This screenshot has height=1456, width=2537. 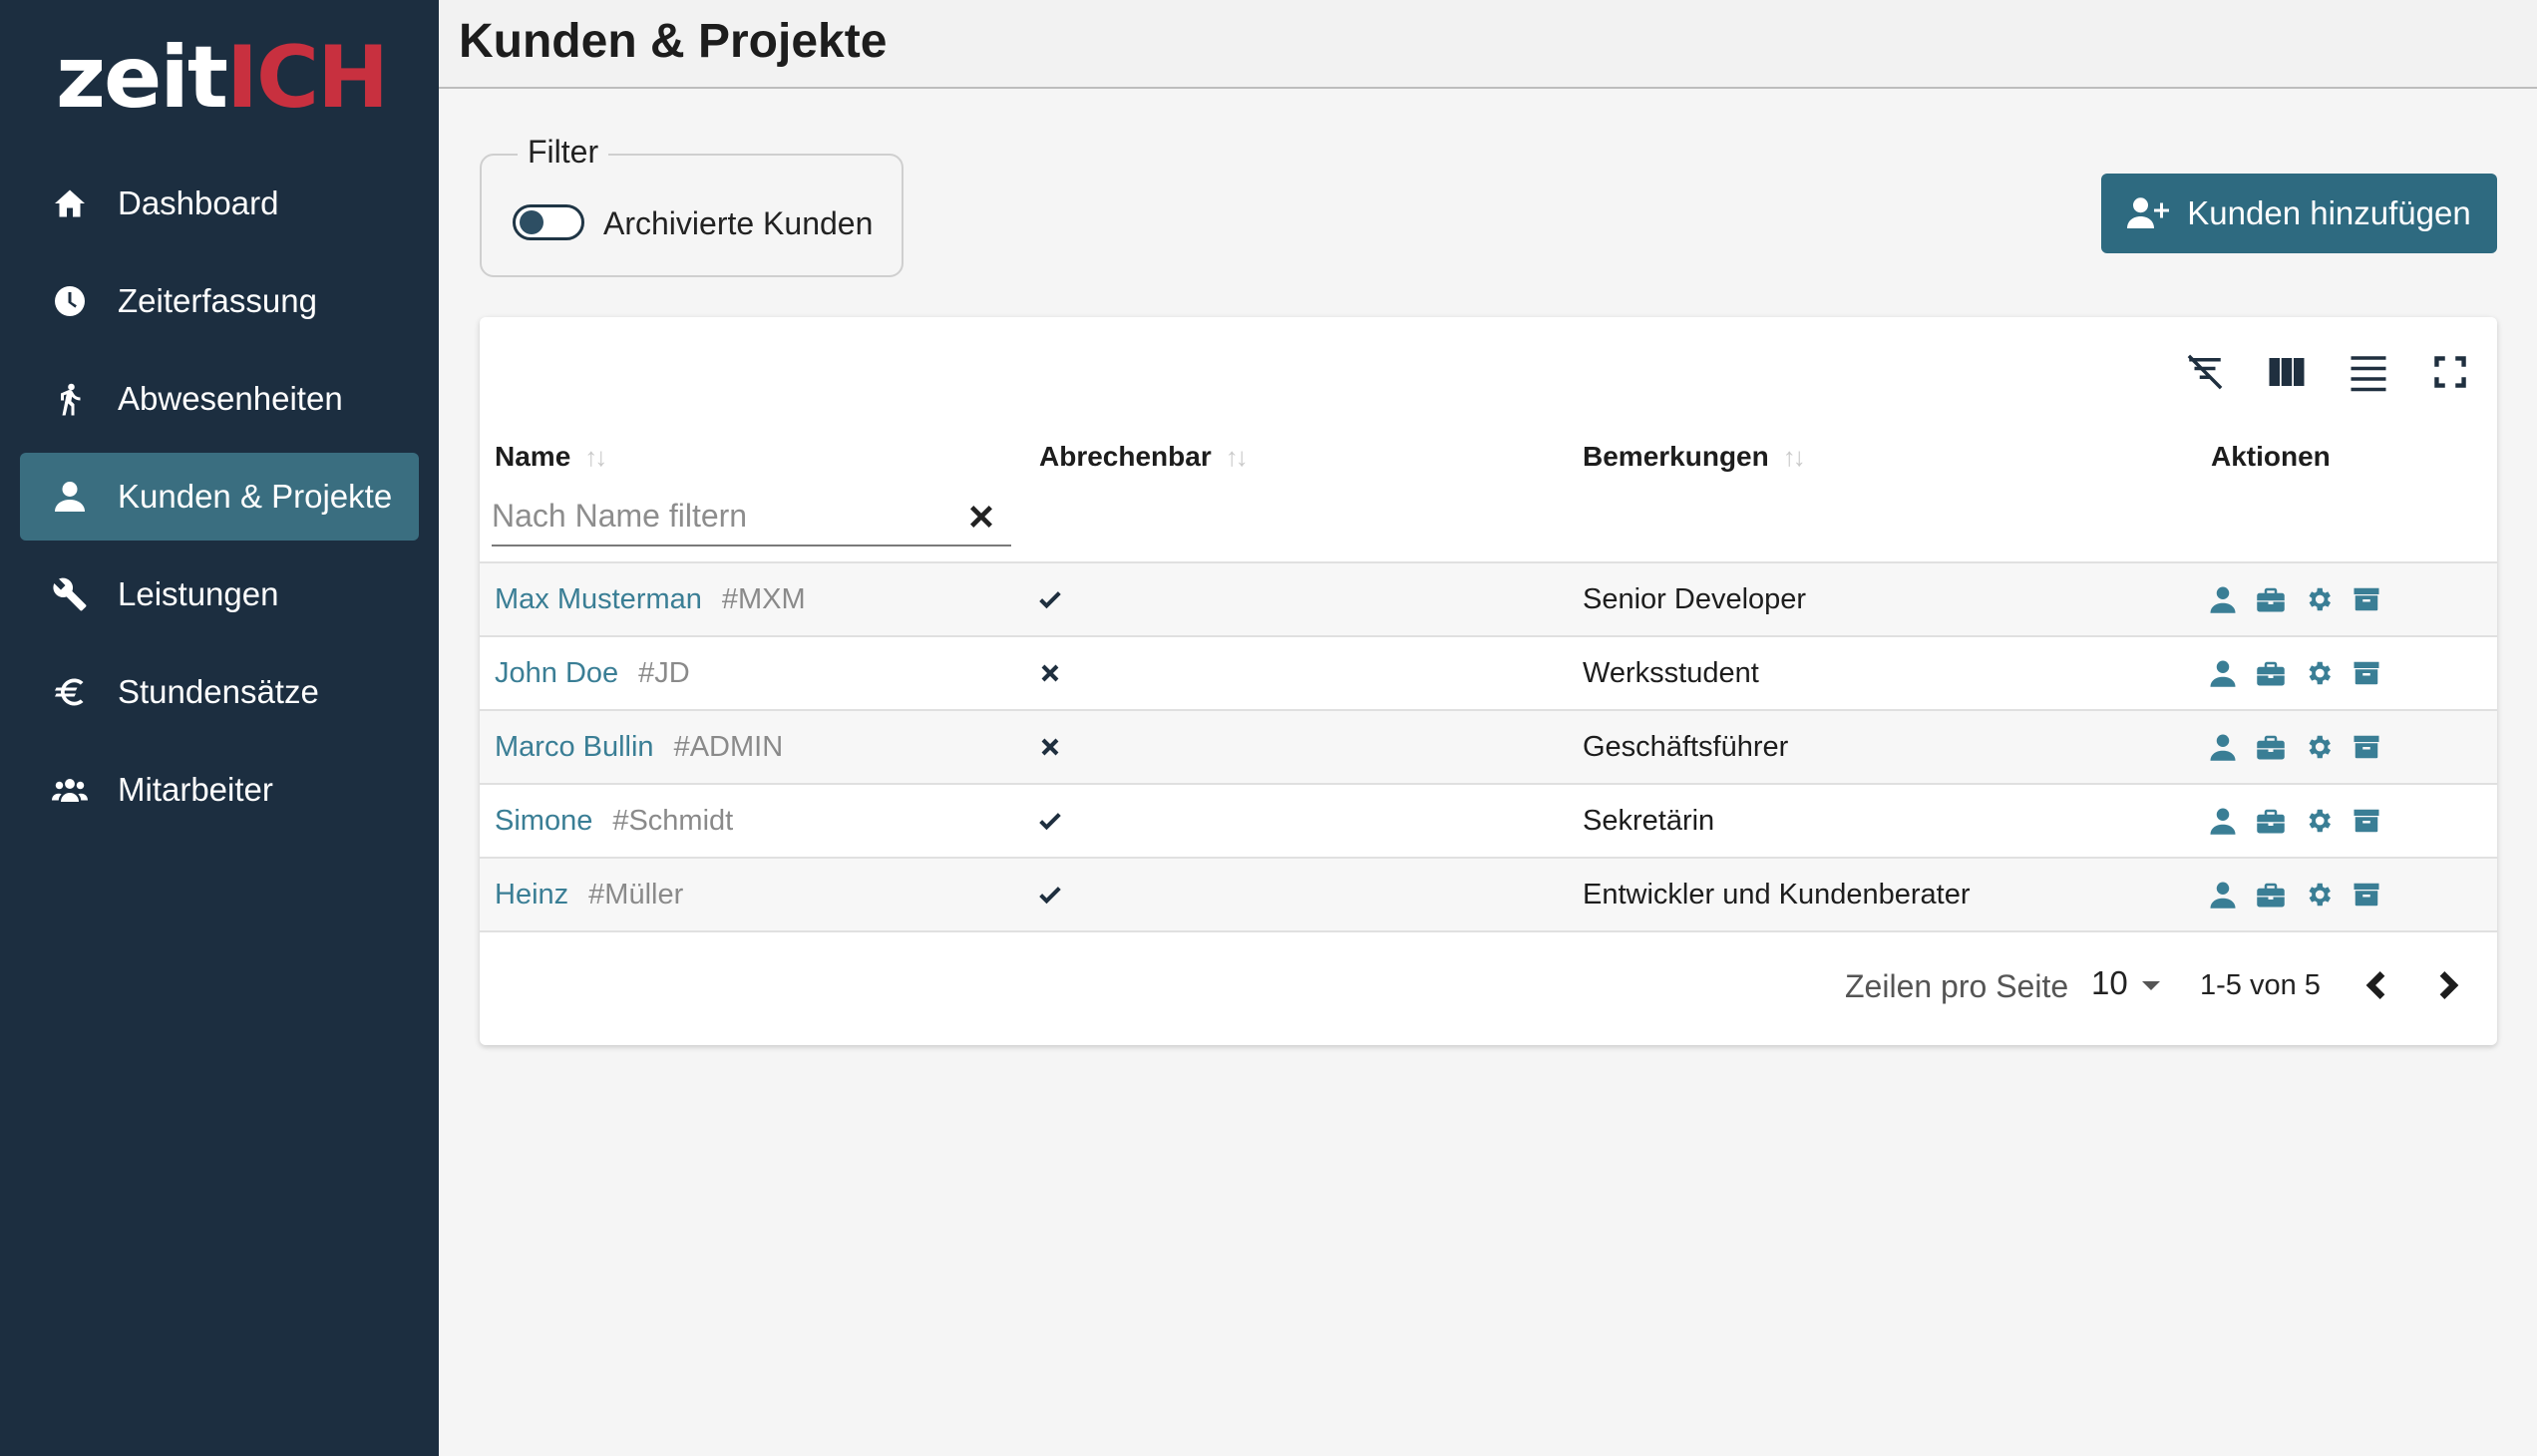 What do you see at coordinates (198, 593) in the screenshot?
I see `sidebar-item-label: Leistungen` at bounding box center [198, 593].